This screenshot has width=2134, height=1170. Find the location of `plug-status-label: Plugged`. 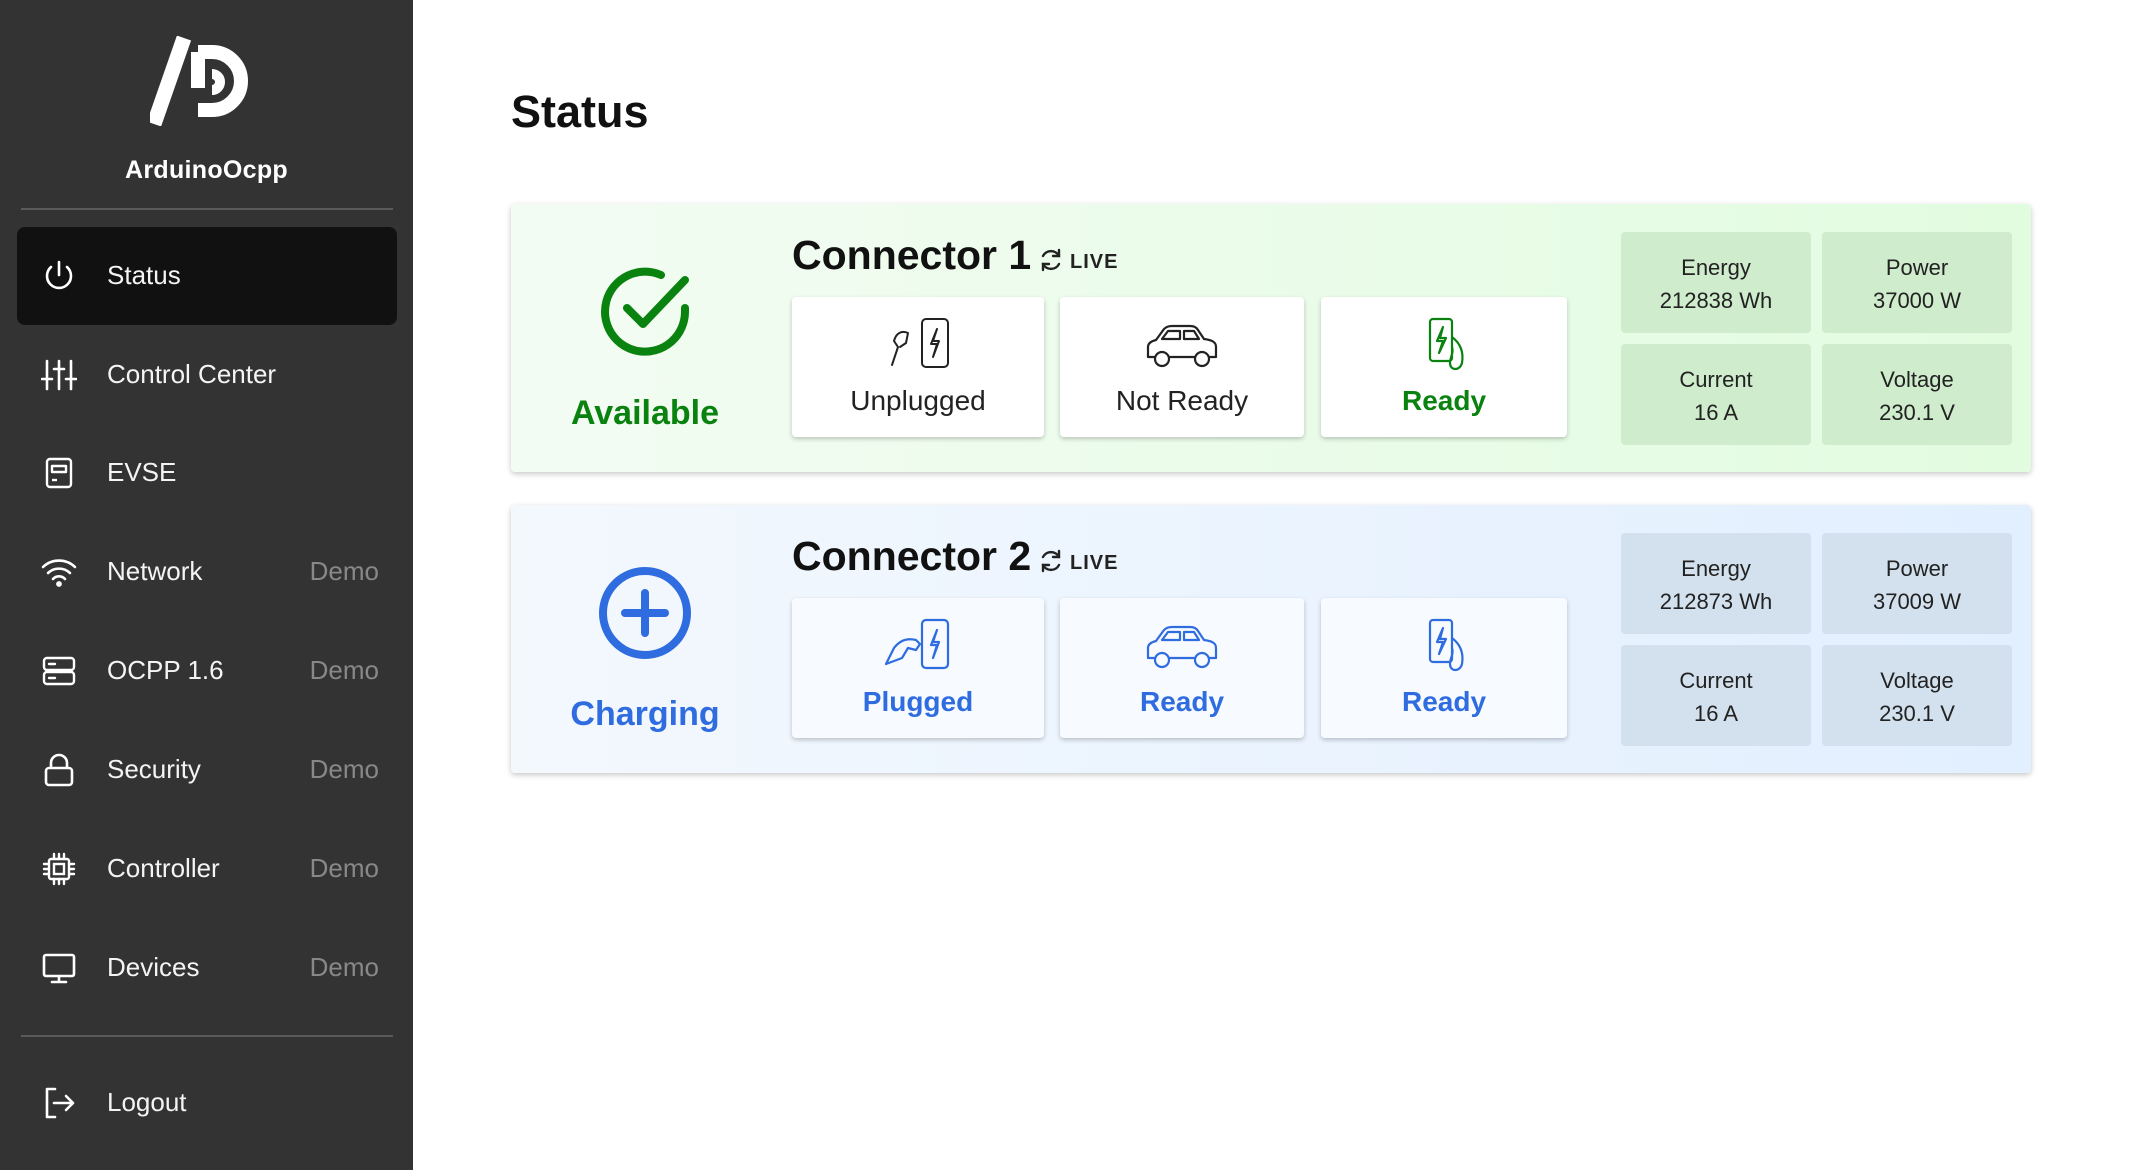

plug-status-label: Plugged is located at coordinates (918, 701).